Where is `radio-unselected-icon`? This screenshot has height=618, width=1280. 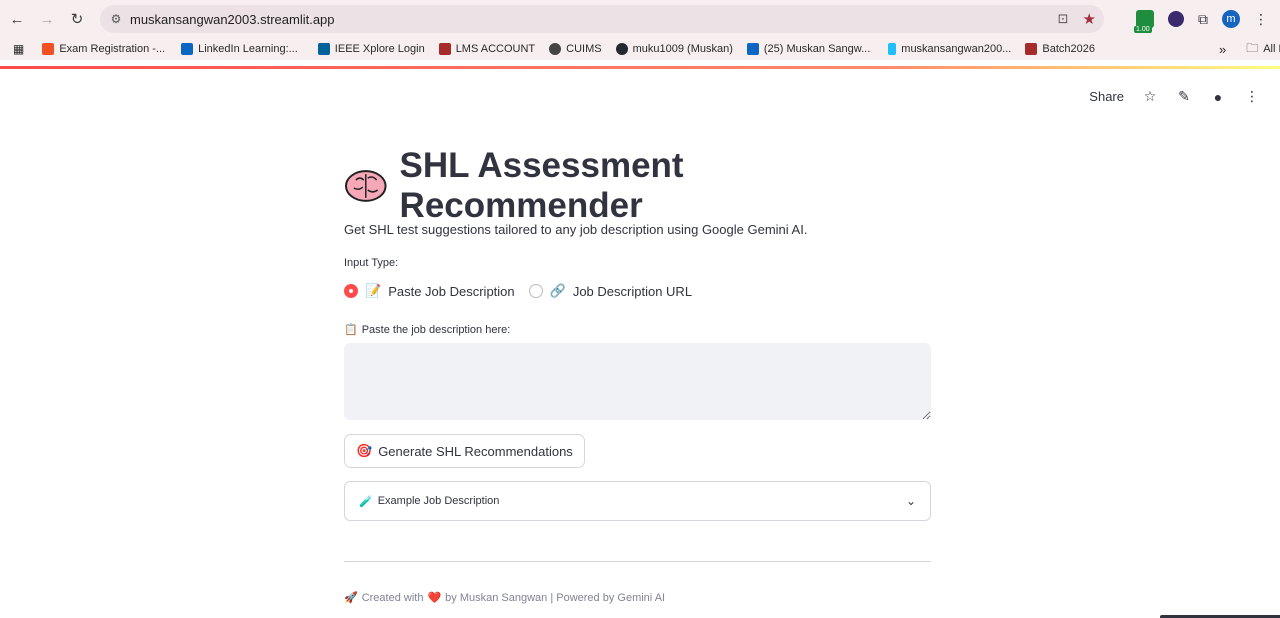
radio-unselected-icon is located at coordinates (535, 291).